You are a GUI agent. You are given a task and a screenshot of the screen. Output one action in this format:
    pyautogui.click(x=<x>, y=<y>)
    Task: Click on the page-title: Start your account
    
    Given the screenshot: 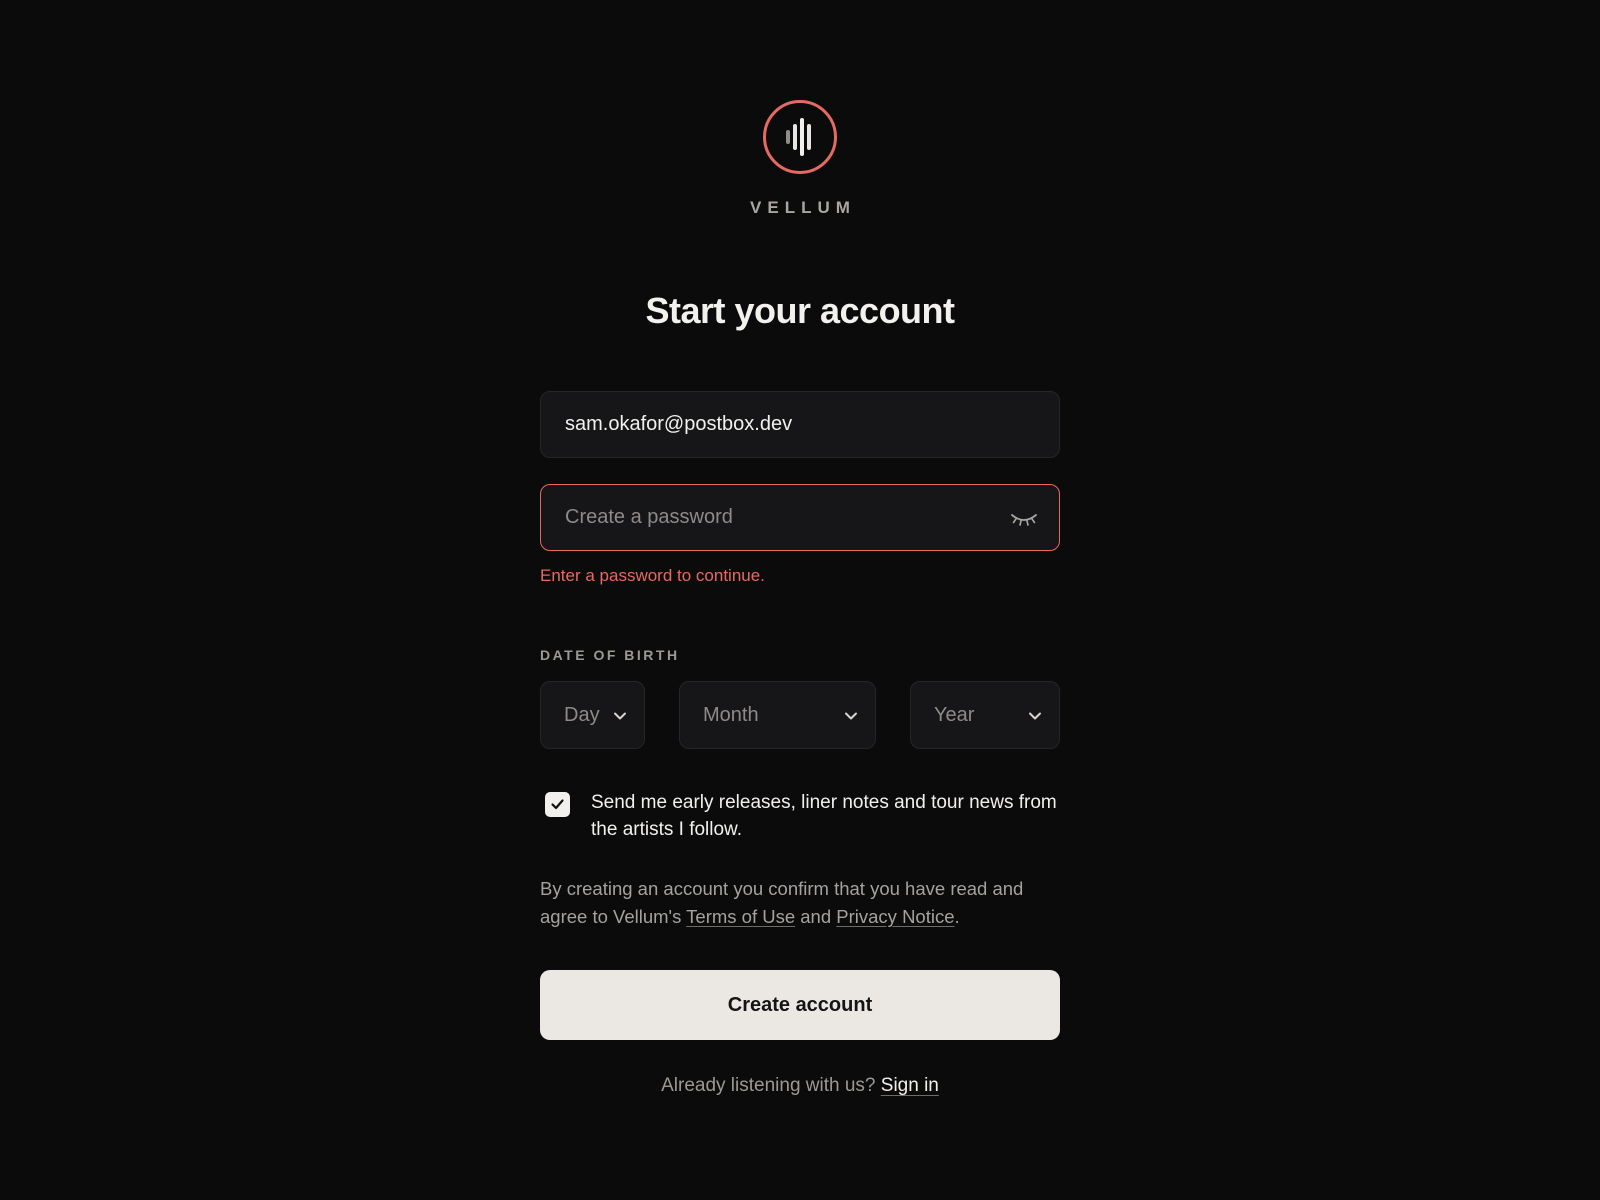 What is the action you would take?
    pyautogui.click(x=800, y=310)
    